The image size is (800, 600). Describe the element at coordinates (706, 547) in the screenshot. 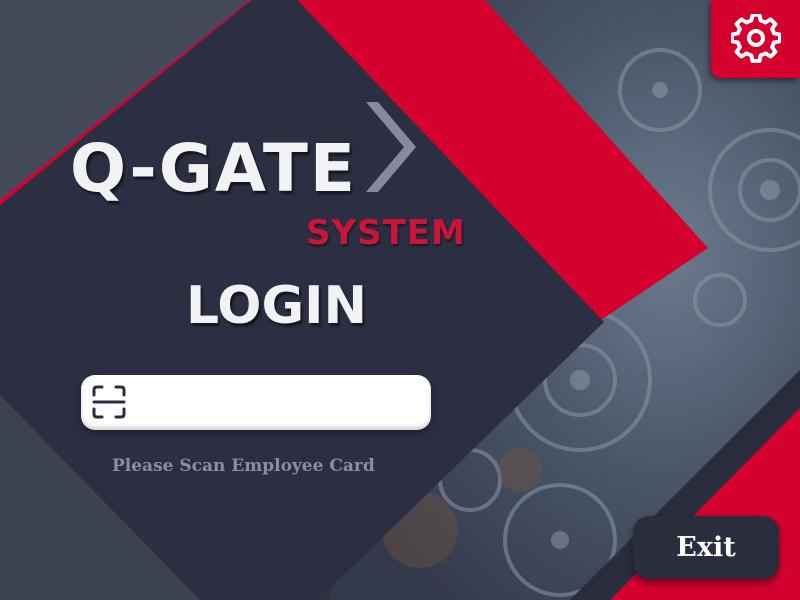

I see `exit-button: Exit` at that location.